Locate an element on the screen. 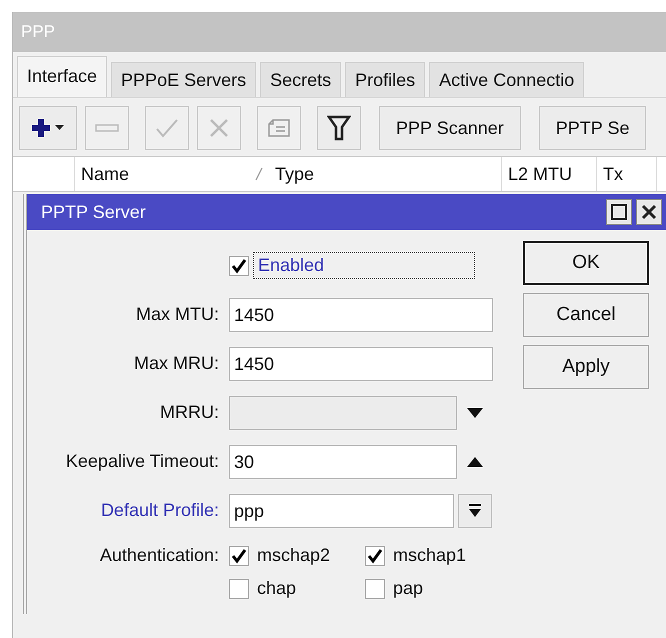 The image size is (666, 638). filter-icon is located at coordinates (339, 128).